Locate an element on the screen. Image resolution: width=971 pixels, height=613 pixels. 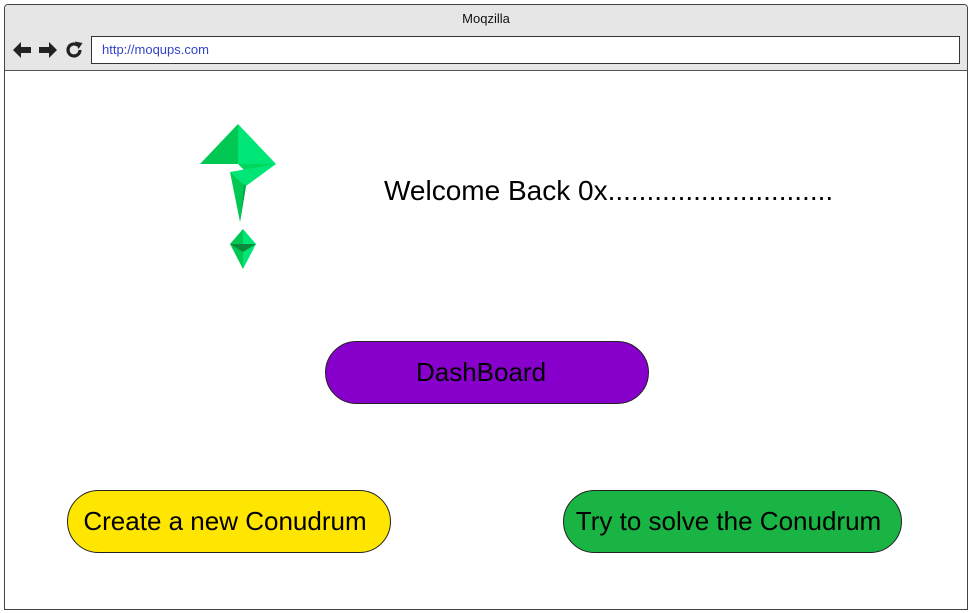
dashboard-button: DashBoard is located at coordinates (487, 372).